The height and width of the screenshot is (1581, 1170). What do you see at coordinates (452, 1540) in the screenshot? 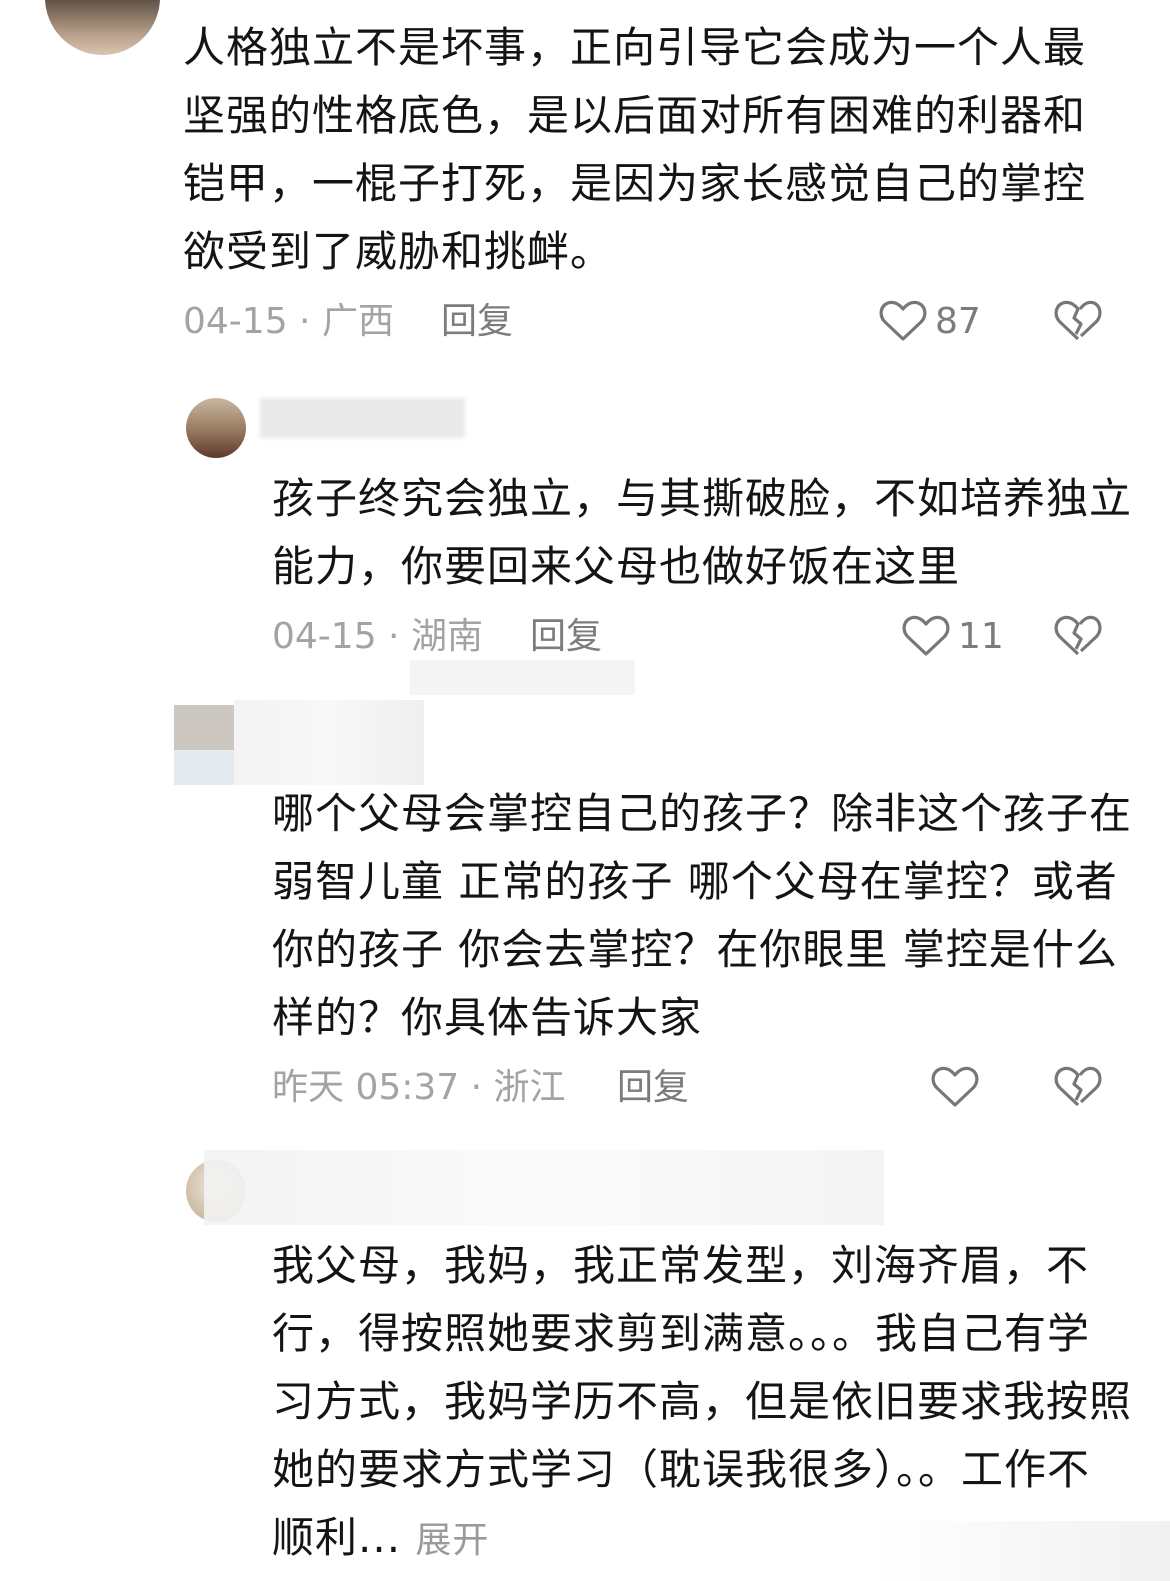
I see `expand-link: 展开` at bounding box center [452, 1540].